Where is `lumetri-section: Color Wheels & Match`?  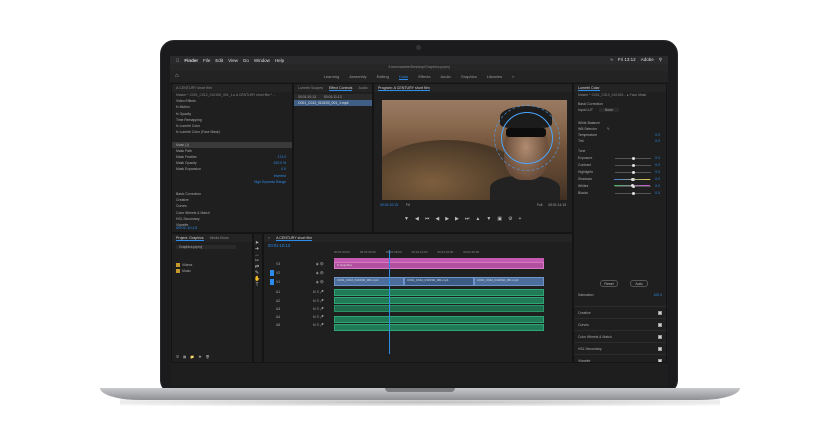
lumetri-section: Color Wheels & Match is located at coordinates (620, 336).